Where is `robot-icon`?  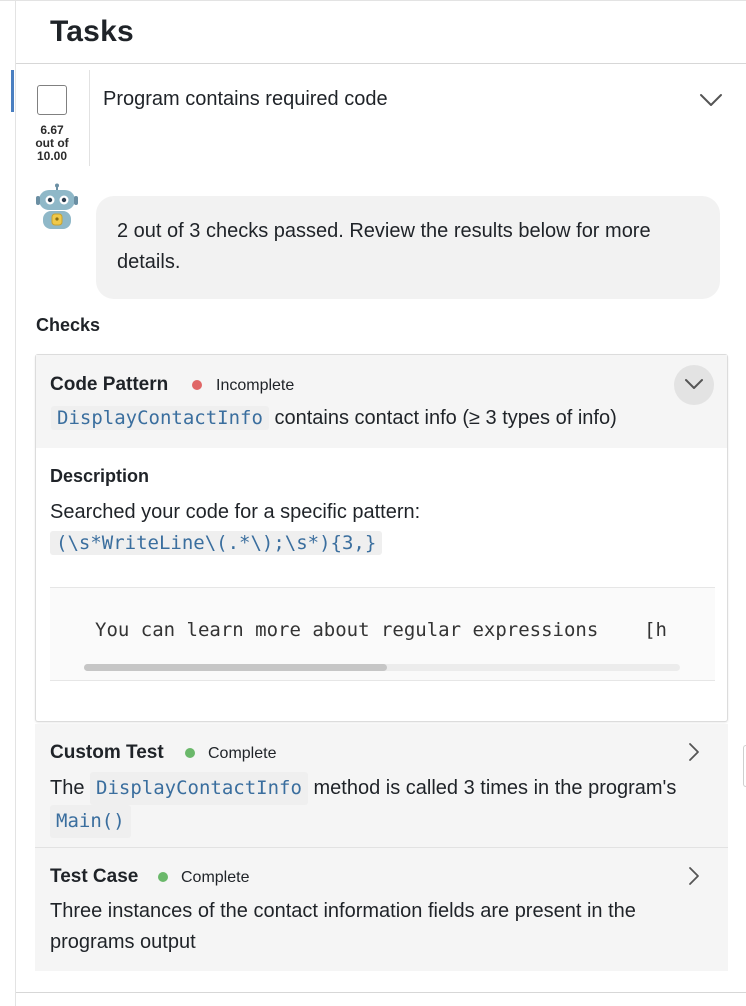 robot-icon is located at coordinates (57, 206).